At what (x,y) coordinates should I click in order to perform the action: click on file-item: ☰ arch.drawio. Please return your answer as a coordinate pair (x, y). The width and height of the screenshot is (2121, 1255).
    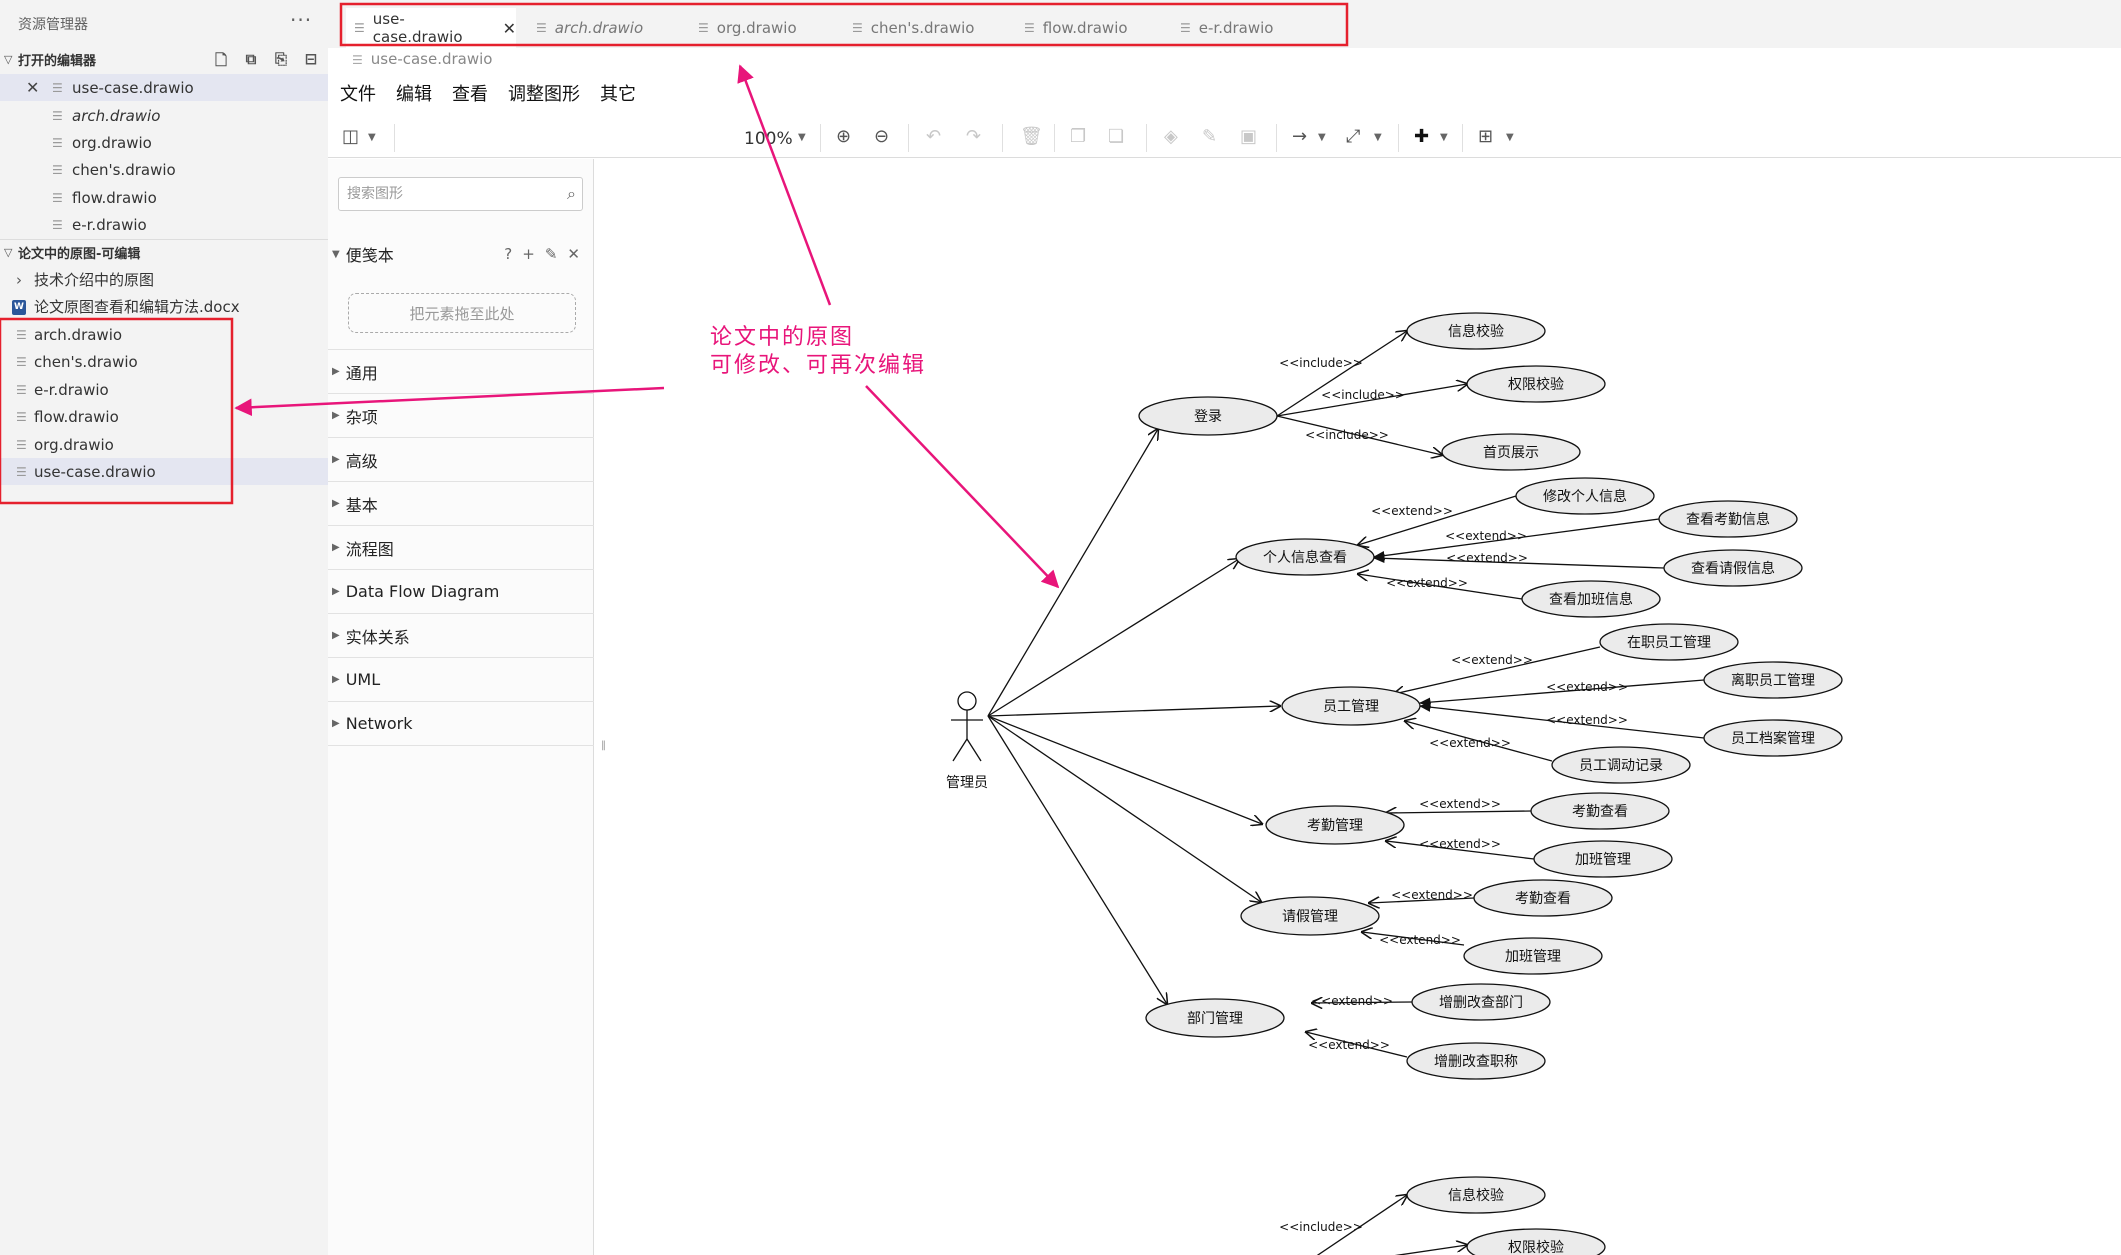
    Looking at the image, I should click on (164, 334).